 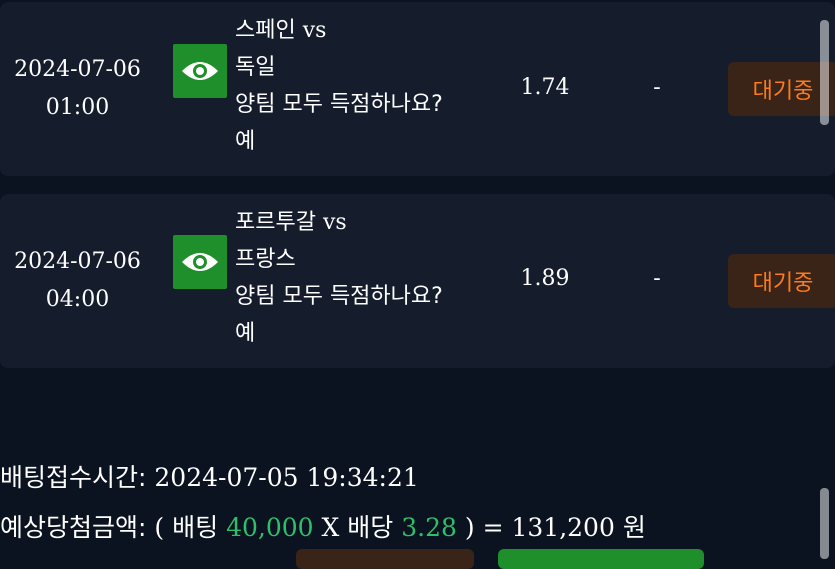 I want to click on close-equals: ) =, so click(x=484, y=527).